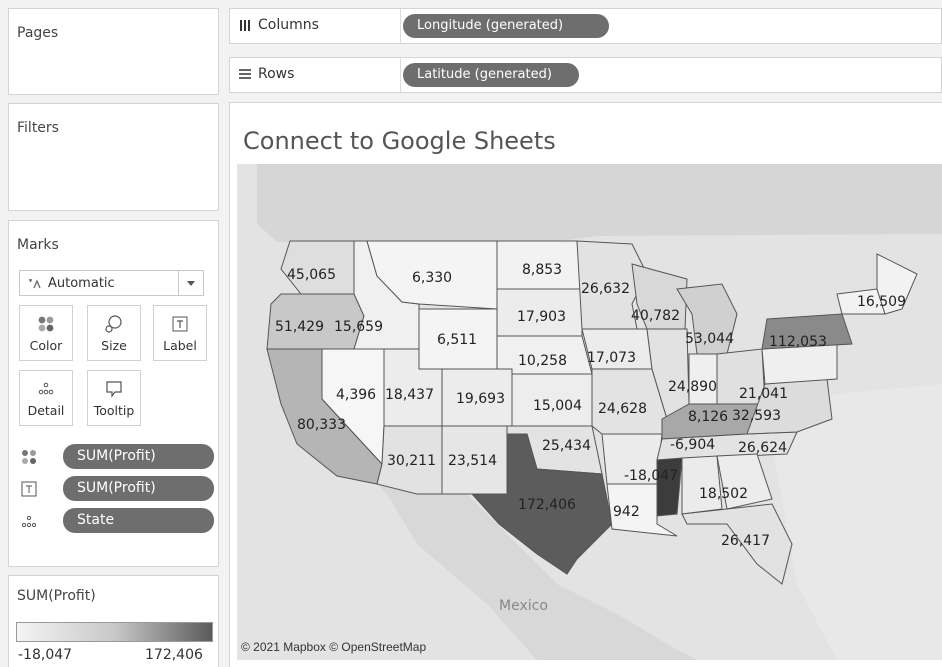 The image size is (942, 667). I want to click on rows-shelf-label: Rows, so click(266, 74).